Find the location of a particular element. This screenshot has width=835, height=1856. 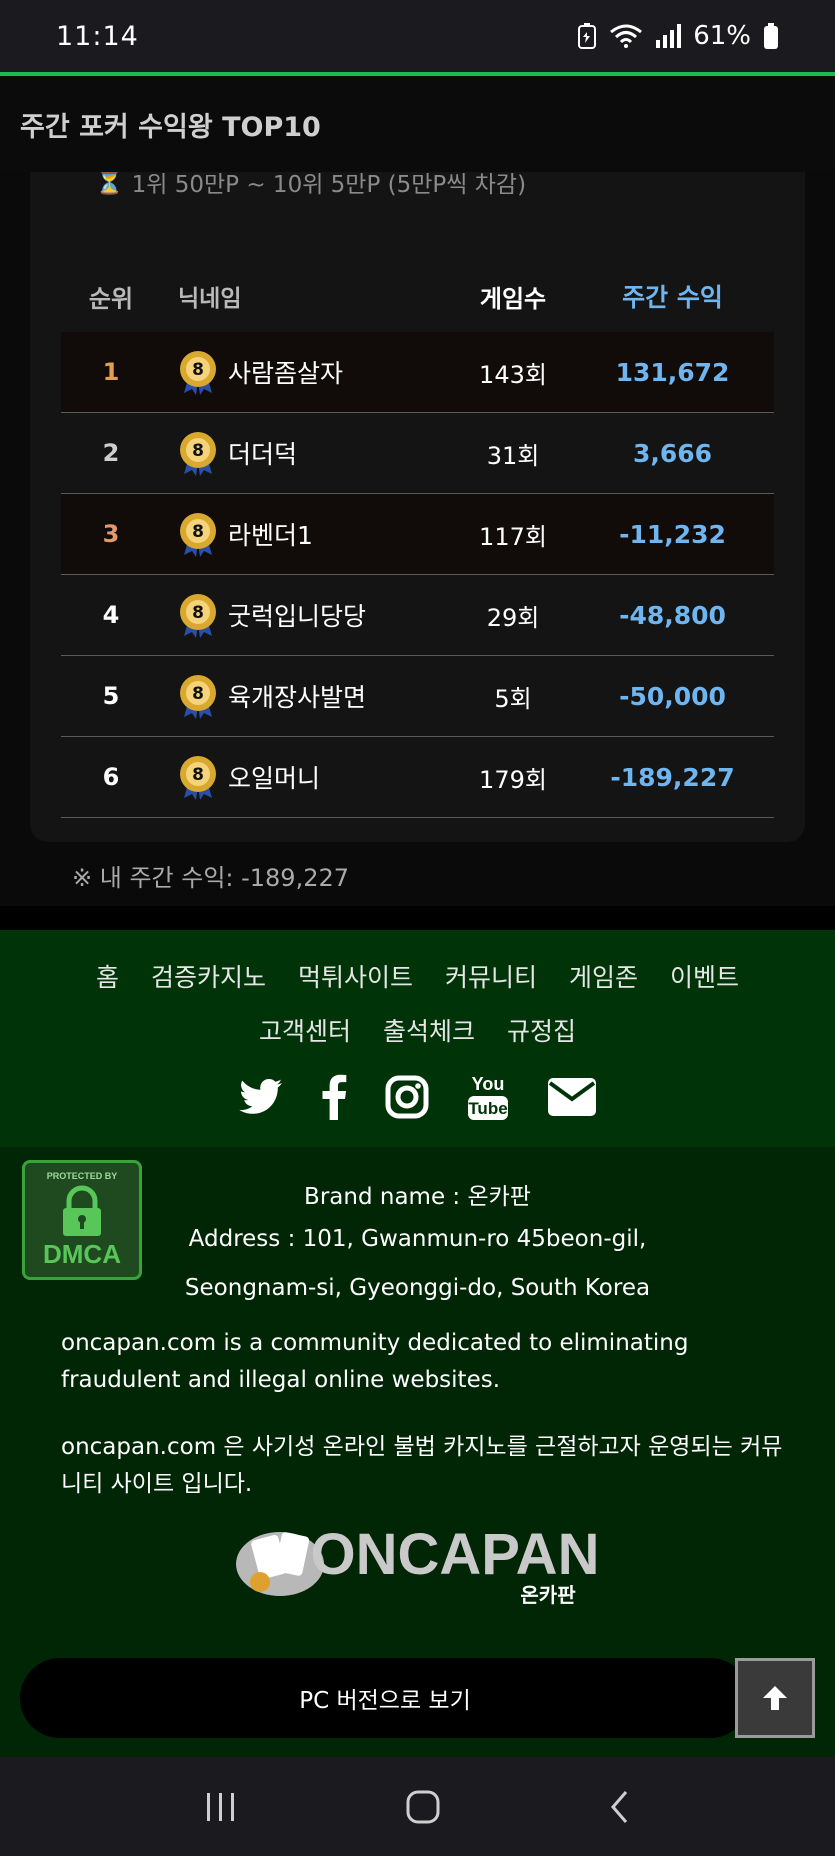

system-nav-bar is located at coordinates (417, 1806).